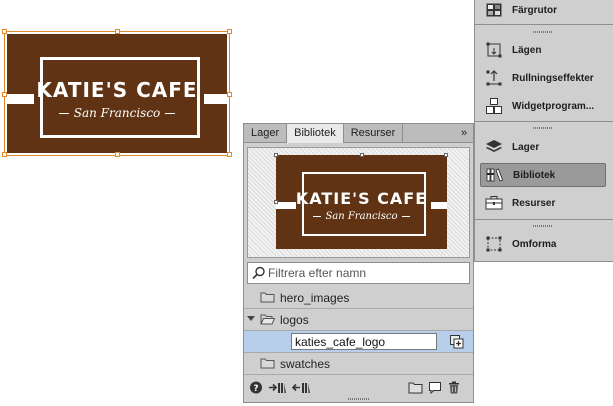 This screenshot has height=406, width=613. What do you see at coordinates (276, 155) in the screenshot?
I see `preview-handle-tl` at bounding box center [276, 155].